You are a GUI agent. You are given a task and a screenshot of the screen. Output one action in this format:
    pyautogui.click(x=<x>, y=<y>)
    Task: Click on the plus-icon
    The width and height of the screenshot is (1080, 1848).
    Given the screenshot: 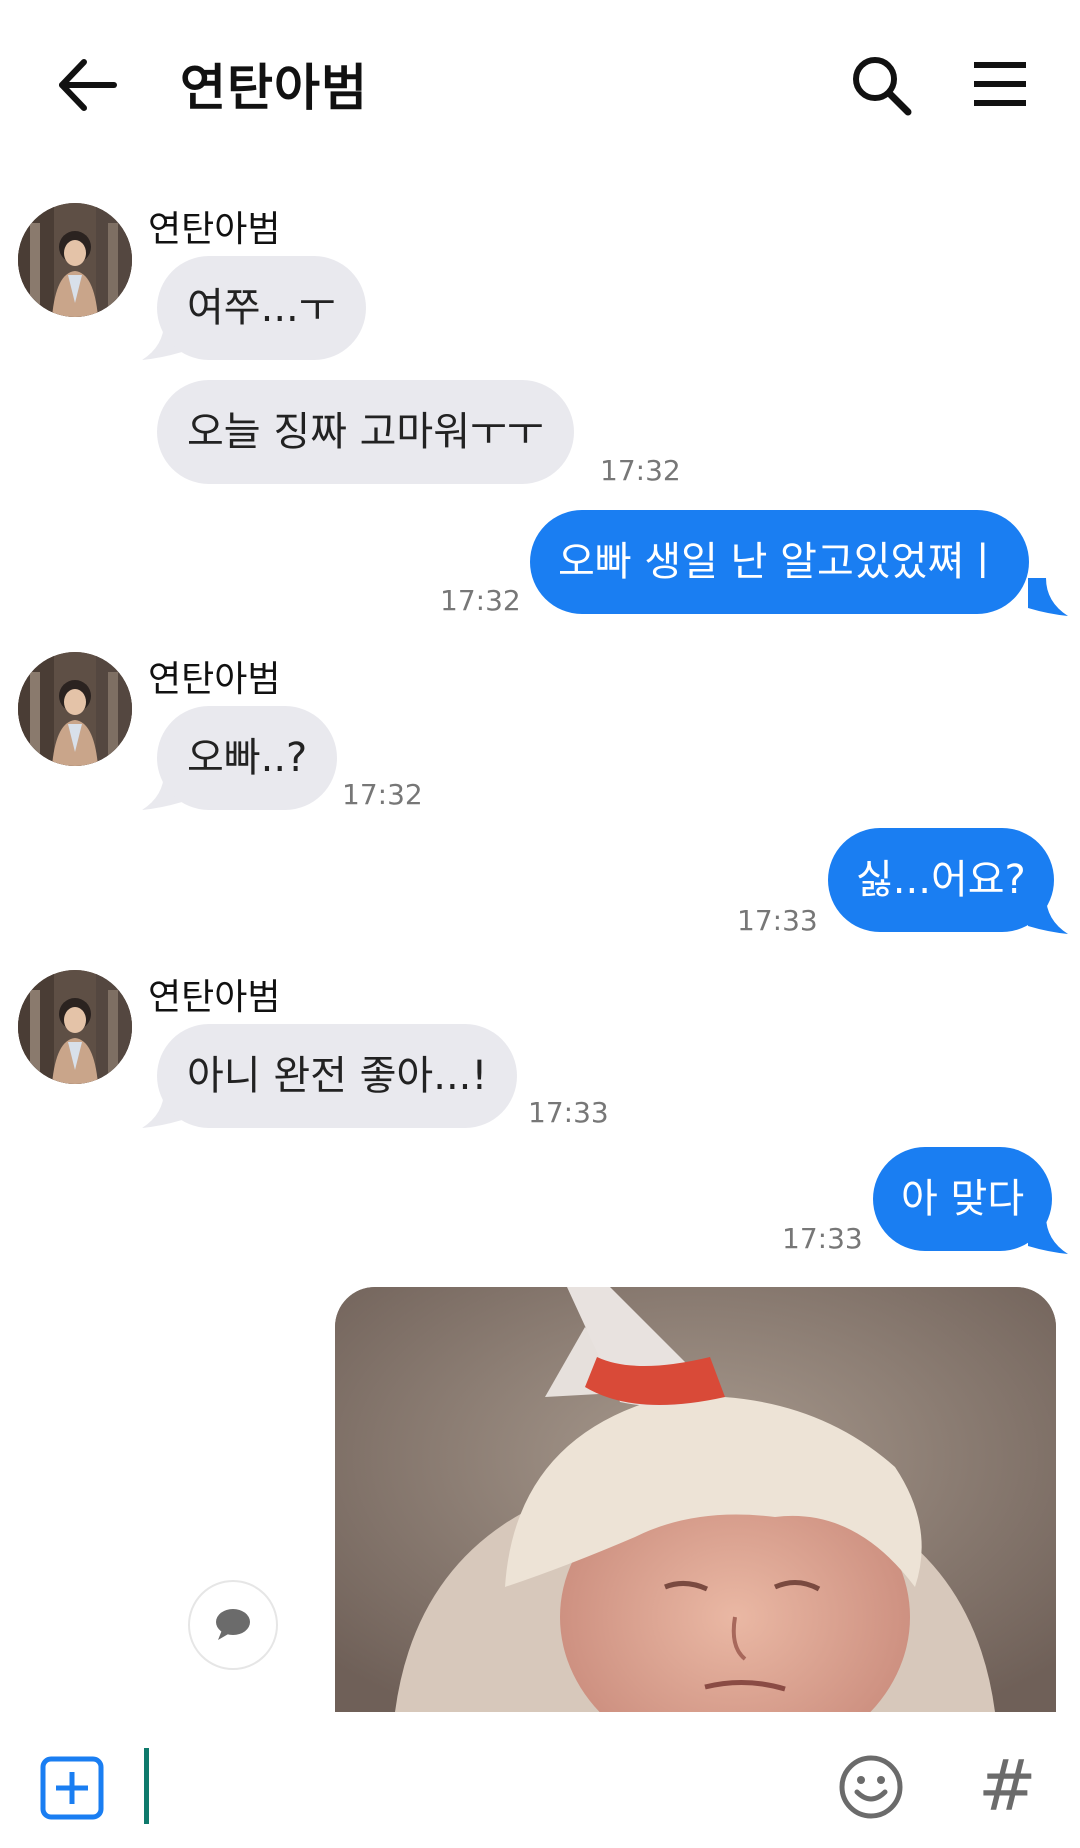 What is the action you would take?
    pyautogui.click(x=72, y=1788)
    